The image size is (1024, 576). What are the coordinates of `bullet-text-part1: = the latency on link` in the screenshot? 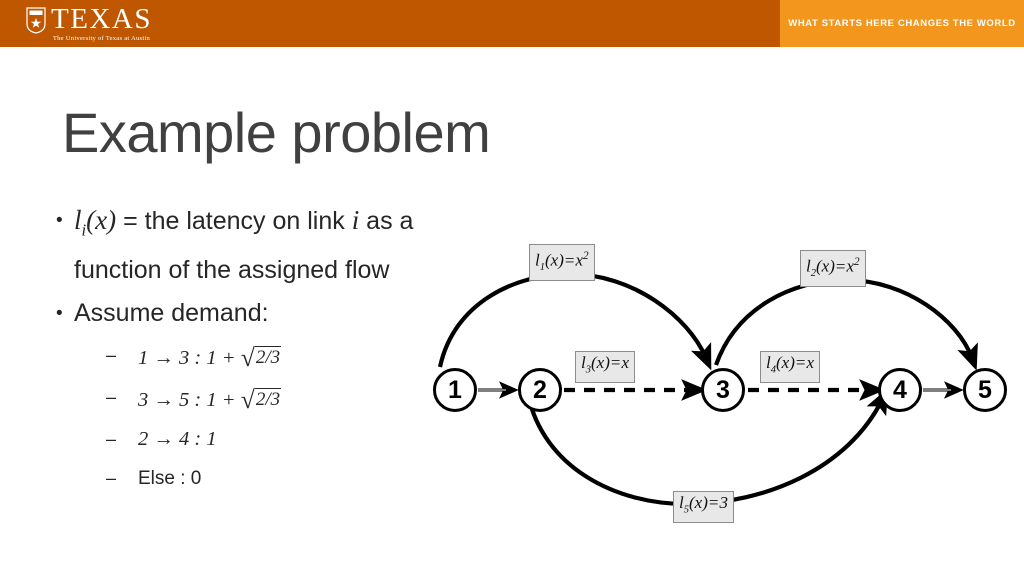 It's located at (234, 221).